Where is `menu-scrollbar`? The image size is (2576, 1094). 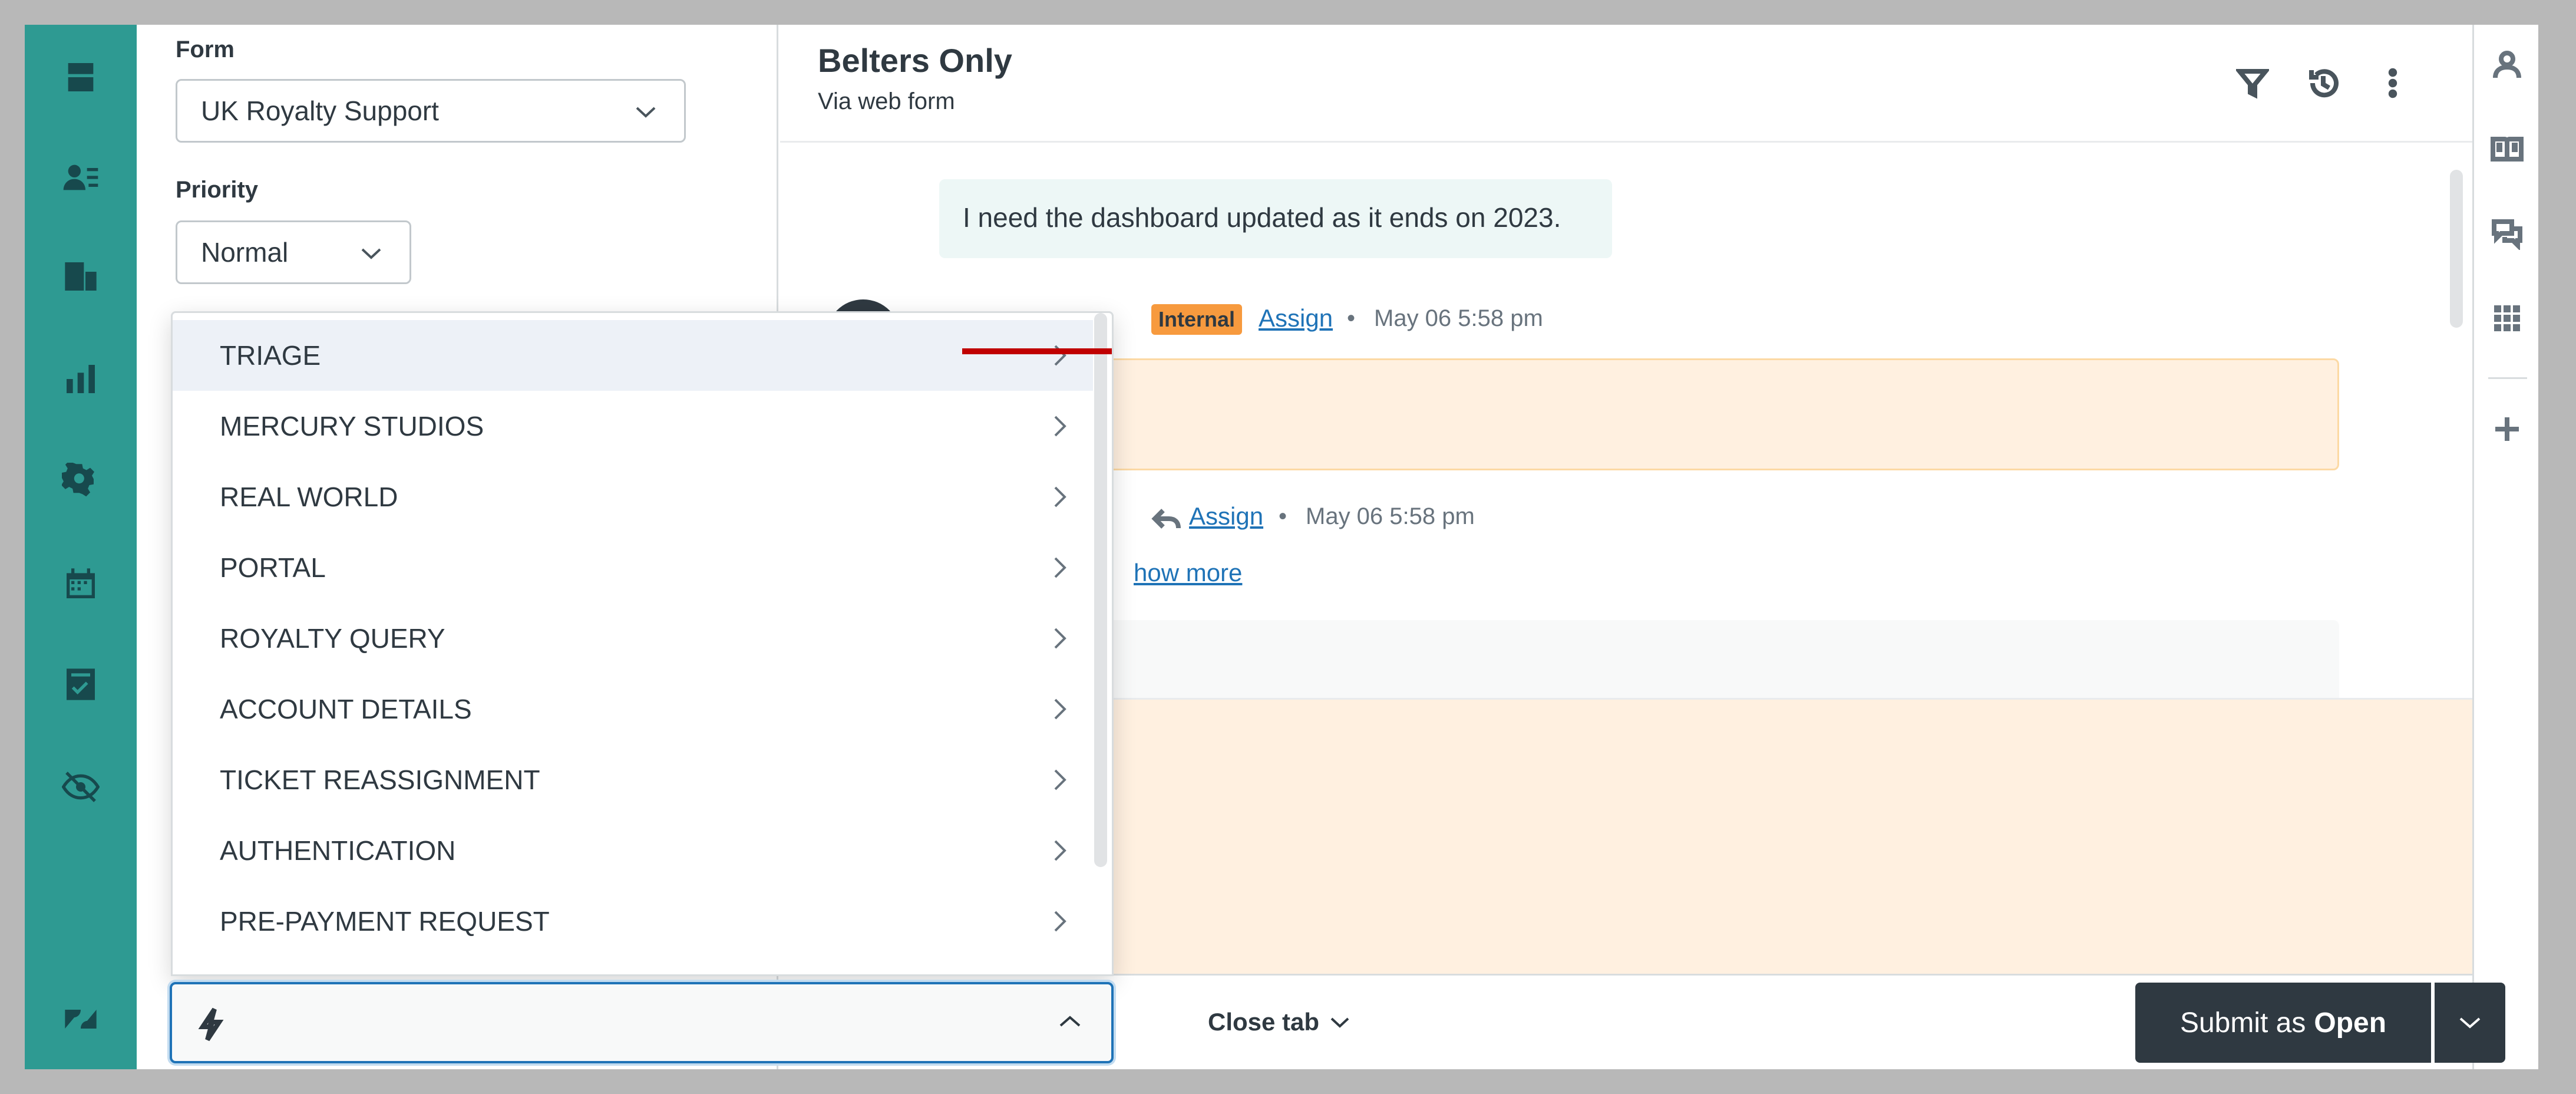 menu-scrollbar is located at coordinates (1100, 590).